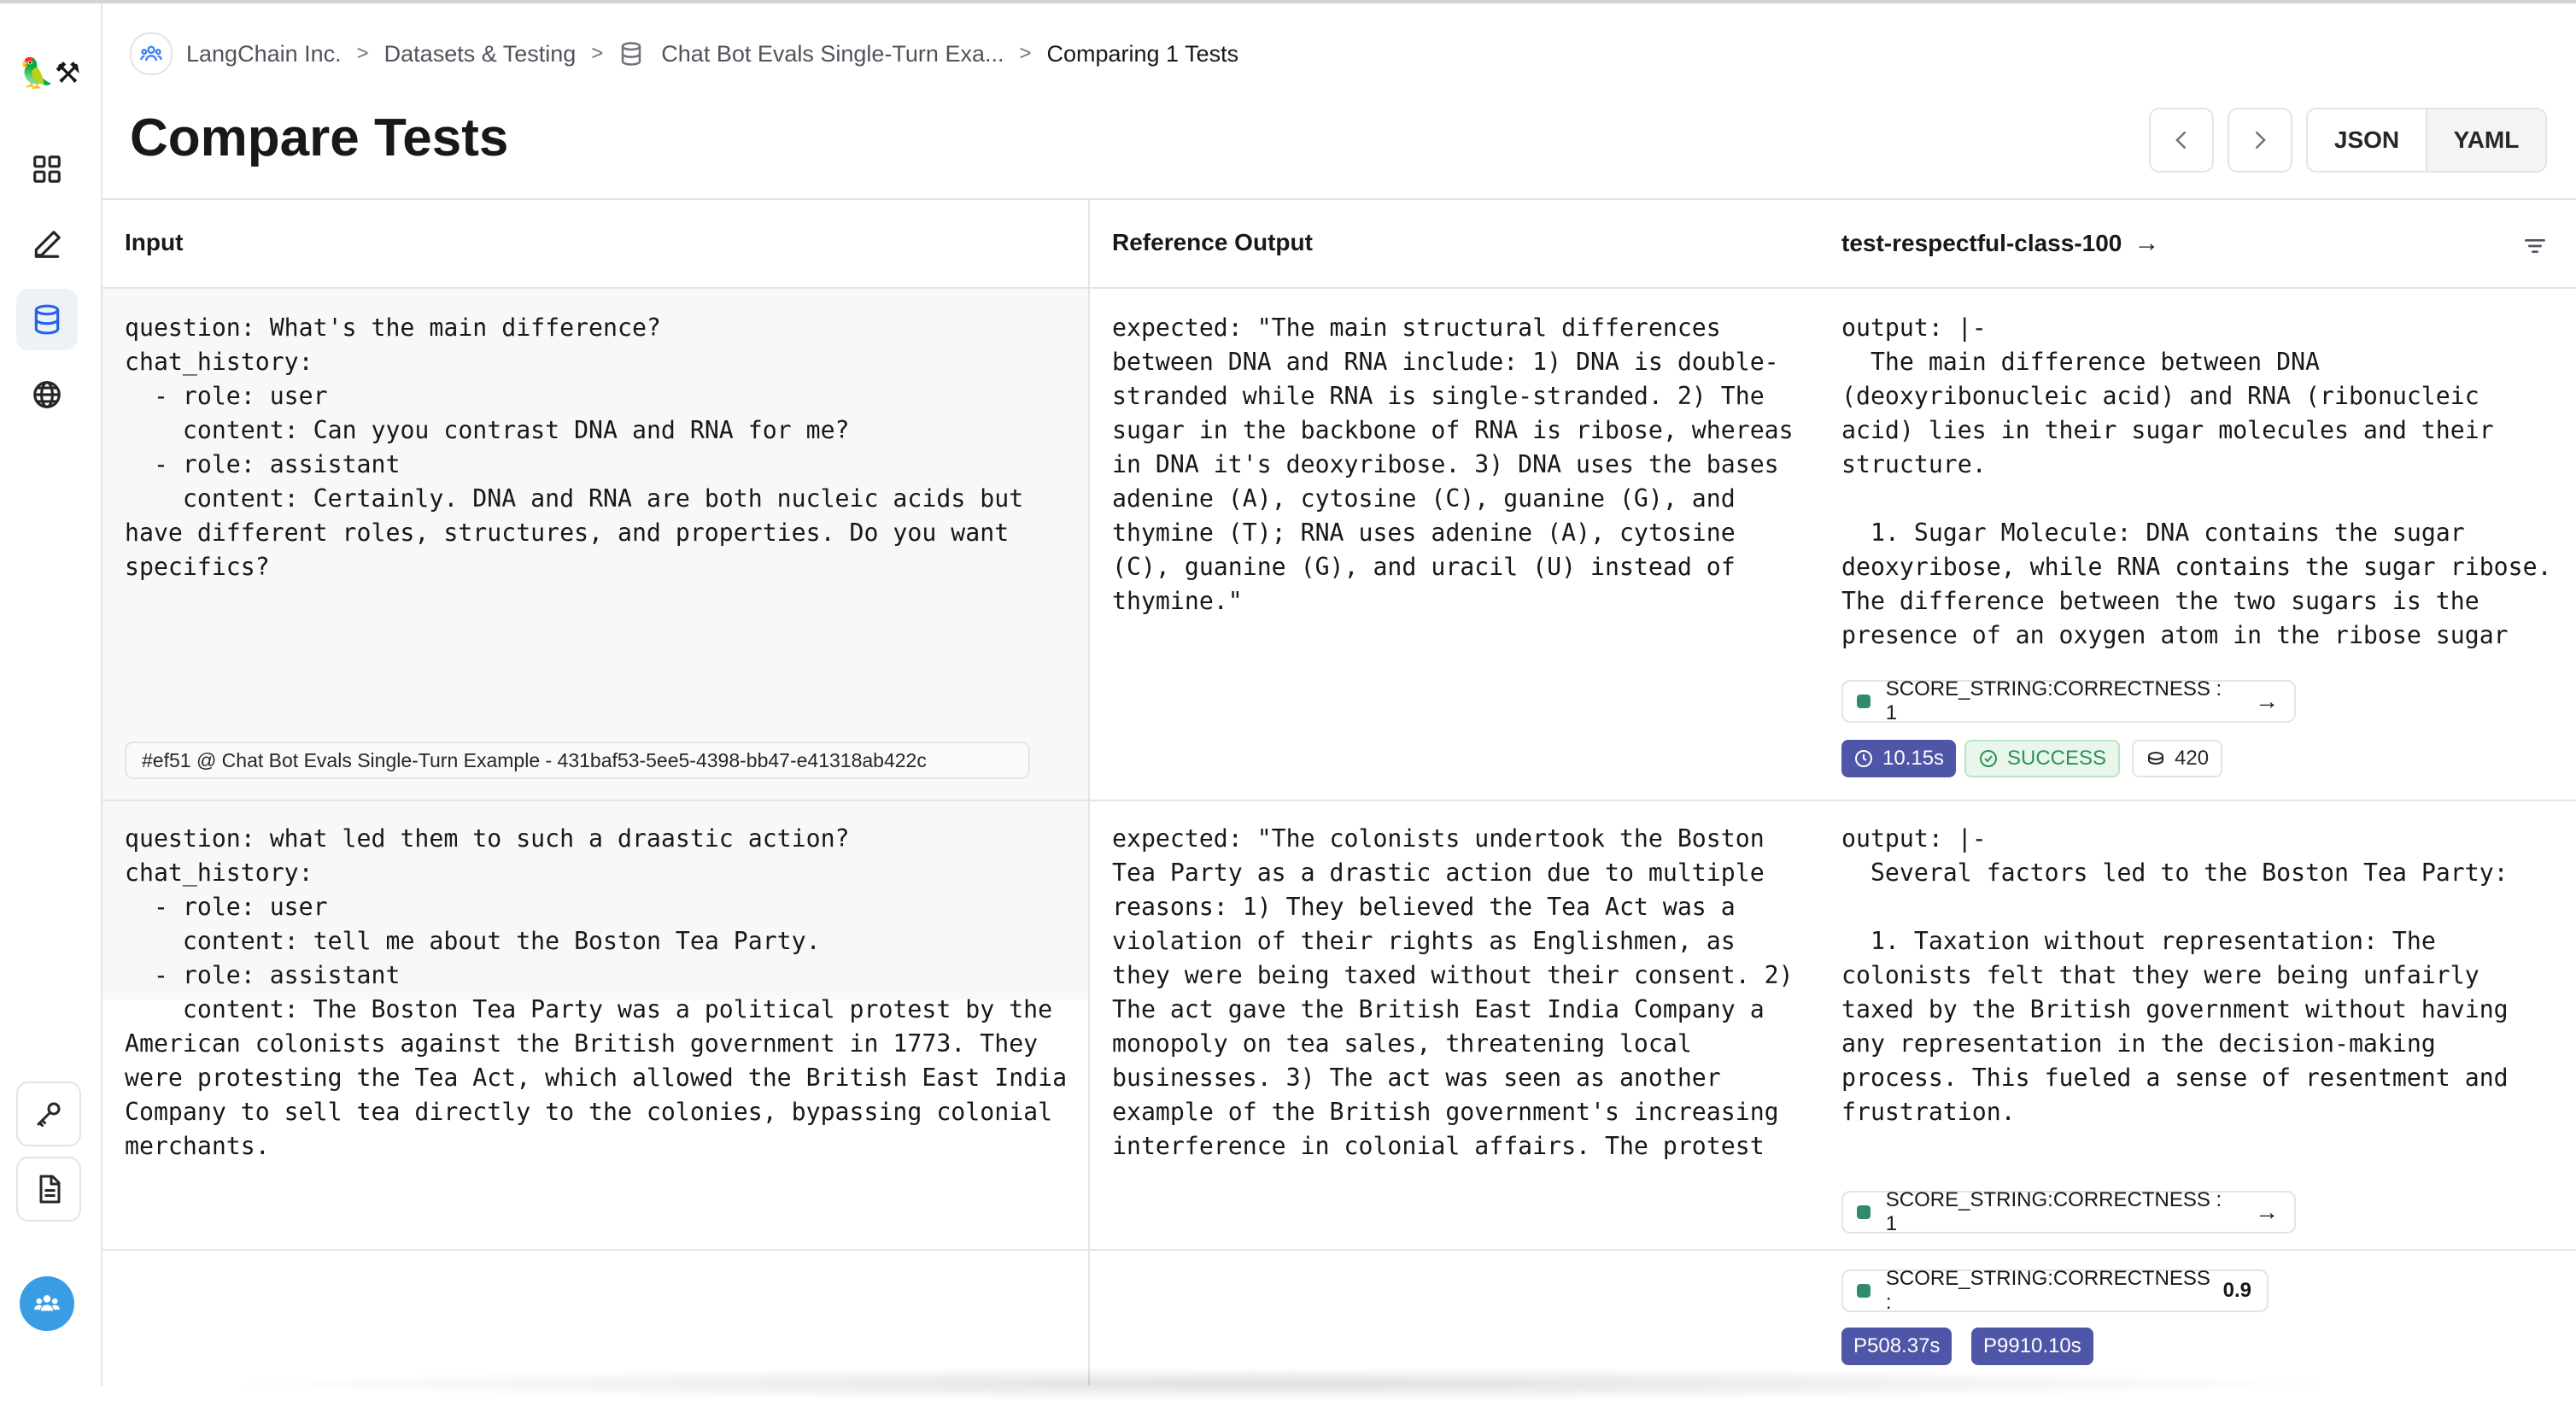 The width and height of the screenshot is (2576, 1401). Describe the element at coordinates (47, 1303) in the screenshot. I see `org-avatar-icon` at that location.